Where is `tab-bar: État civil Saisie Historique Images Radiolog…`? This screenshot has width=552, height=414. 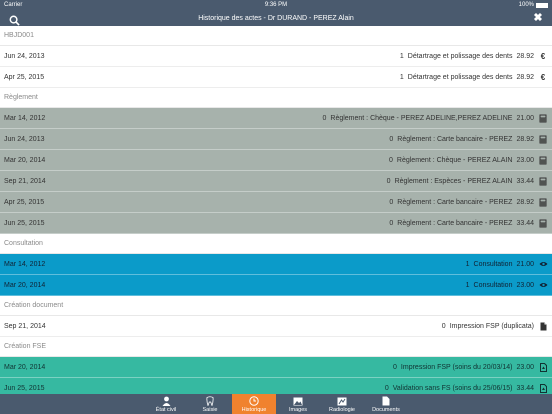
tab-bar: État civil Saisie Historique Images Radiolog… is located at coordinates (276, 404).